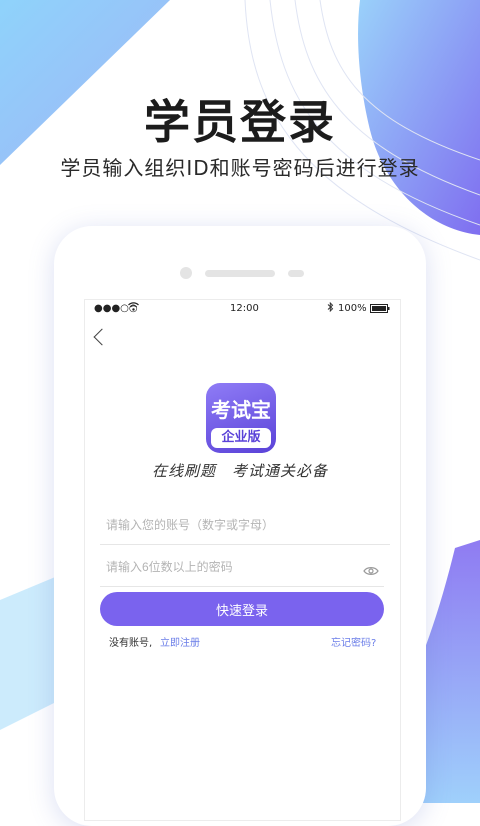 The image size is (480, 826). Describe the element at coordinates (180, 641) in the screenshot. I see `register-link: 立即注册` at that location.